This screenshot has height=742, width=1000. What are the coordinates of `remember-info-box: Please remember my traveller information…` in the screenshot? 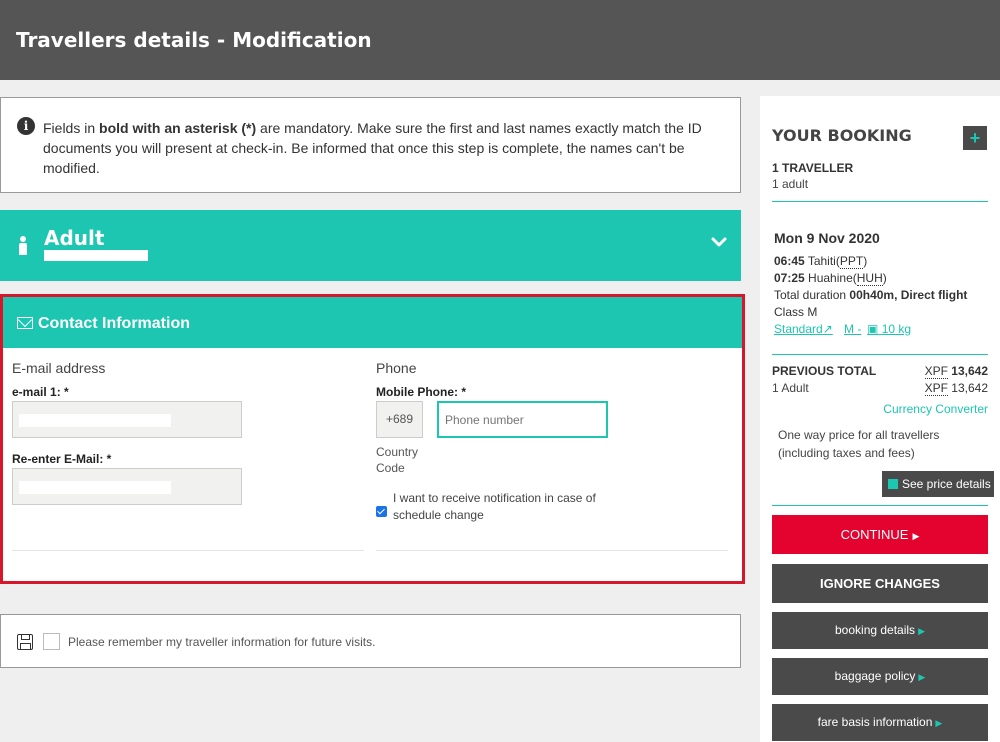 It's located at (370, 641).